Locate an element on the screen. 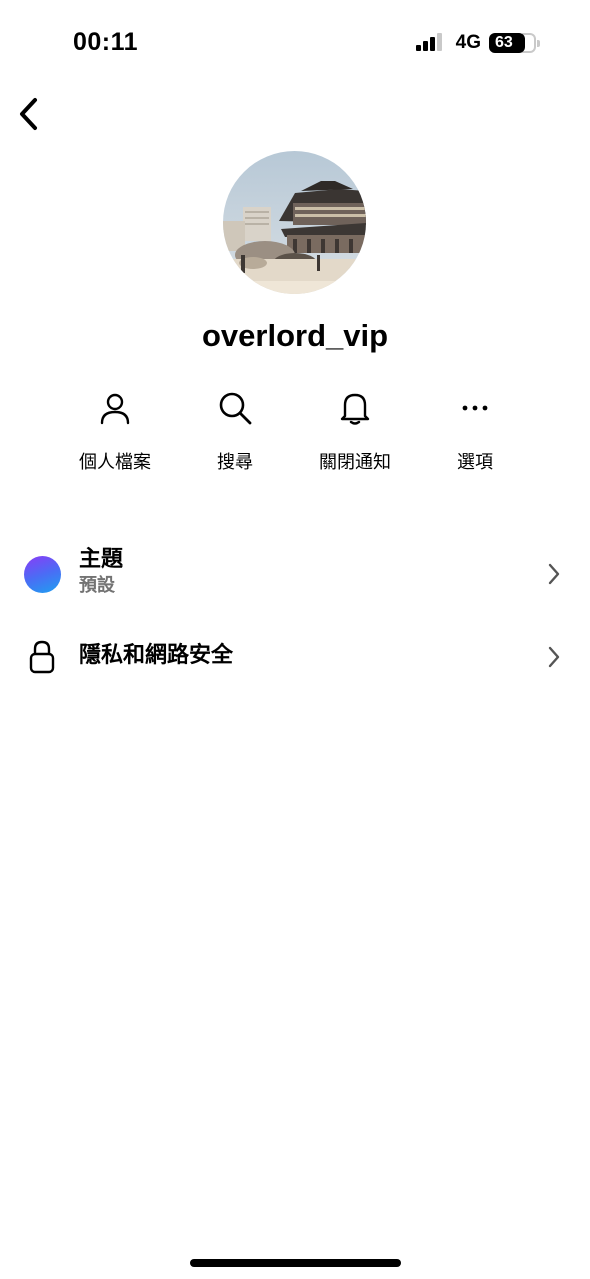 The width and height of the screenshot is (590, 1279). chevron-left-icon is located at coordinates (28, 114).